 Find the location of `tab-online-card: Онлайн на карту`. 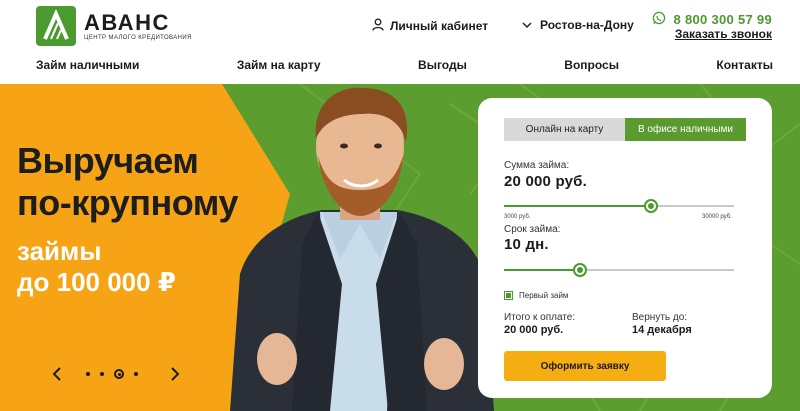

tab-online-card: Онлайн на карту is located at coordinates (564, 129).